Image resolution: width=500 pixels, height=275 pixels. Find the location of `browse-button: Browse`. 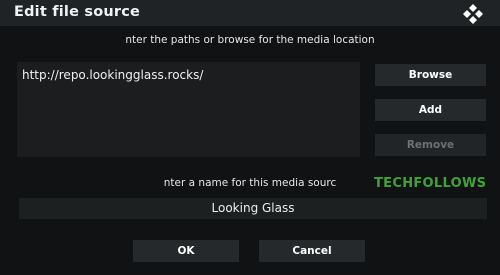

browse-button: Browse is located at coordinates (430, 75).